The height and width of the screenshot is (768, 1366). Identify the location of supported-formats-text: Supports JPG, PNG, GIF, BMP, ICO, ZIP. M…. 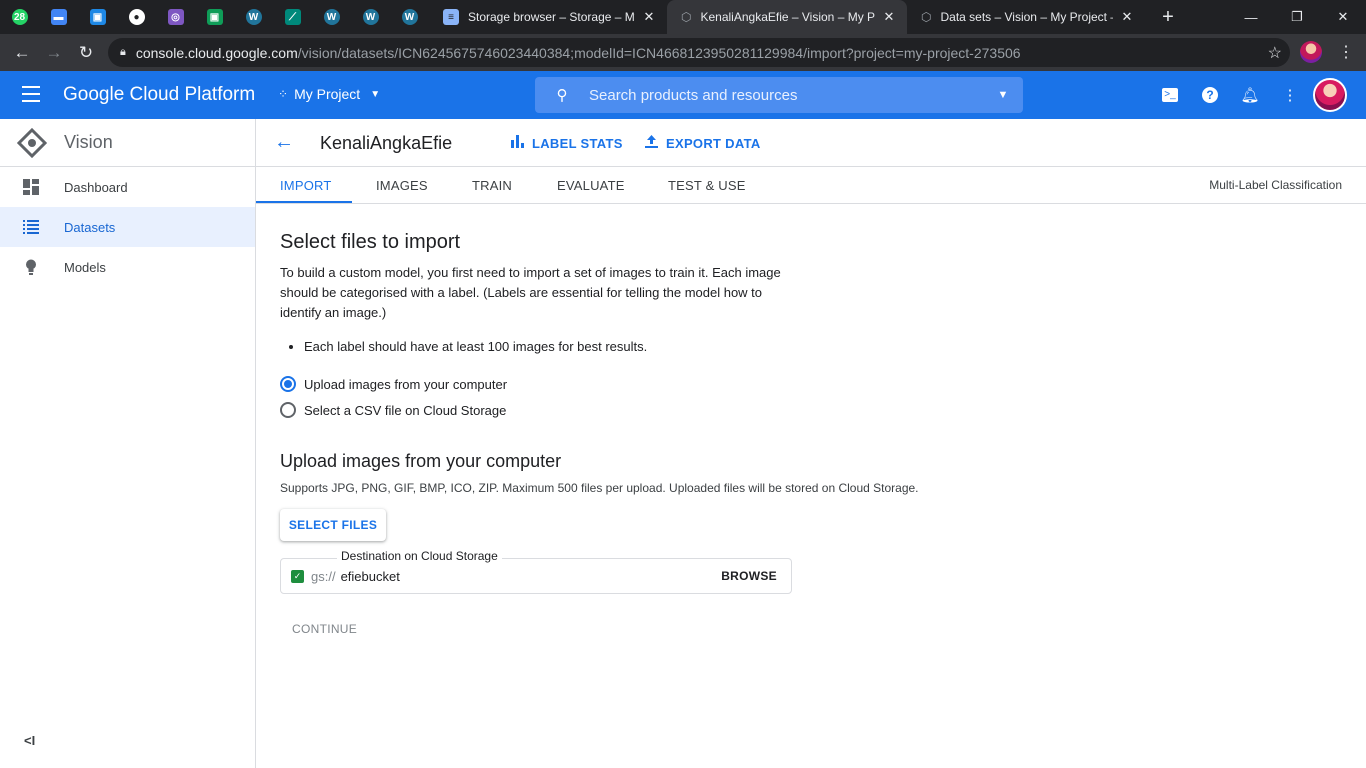
(599, 488).